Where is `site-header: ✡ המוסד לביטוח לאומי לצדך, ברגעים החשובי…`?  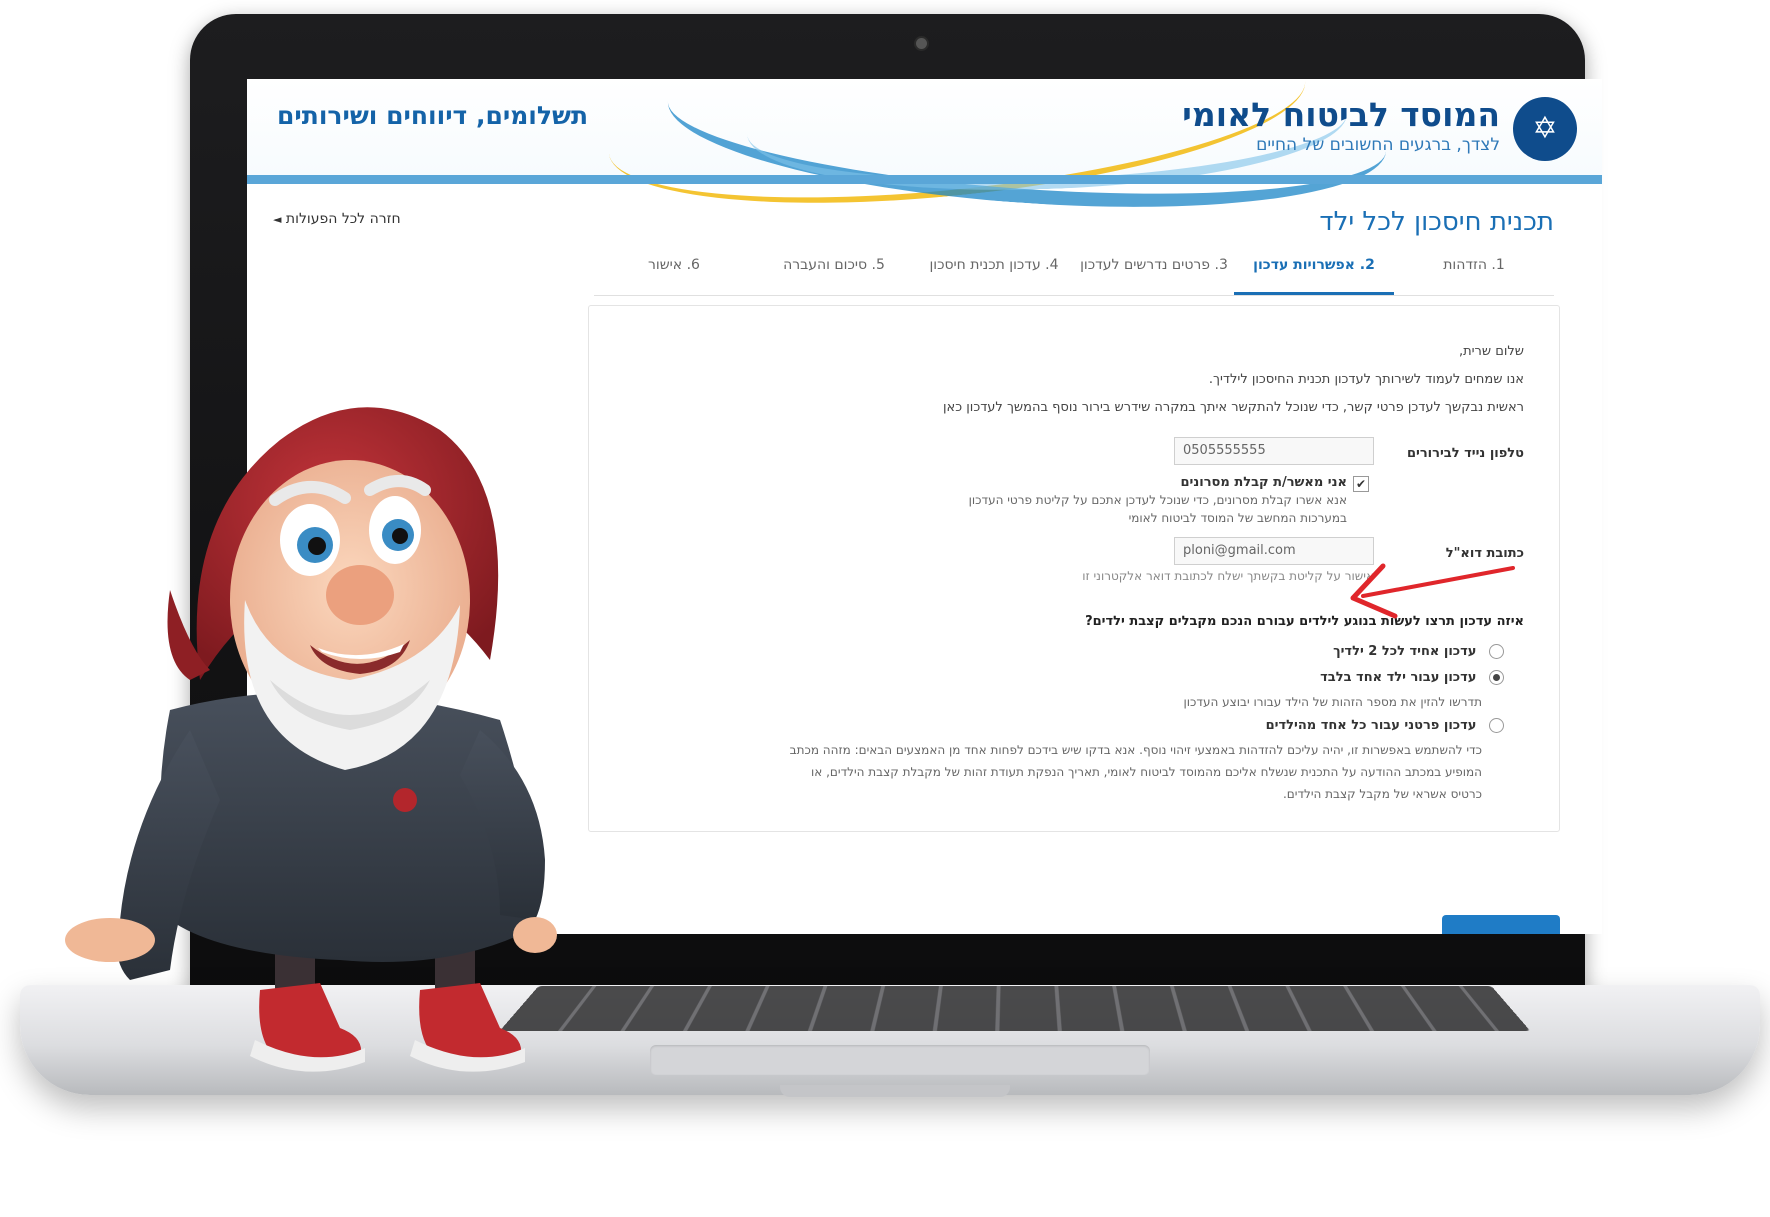
site-header: ✡ המוסד לביטוח לאומי לצדך, ברגעים החשובי… is located at coordinates (924, 155).